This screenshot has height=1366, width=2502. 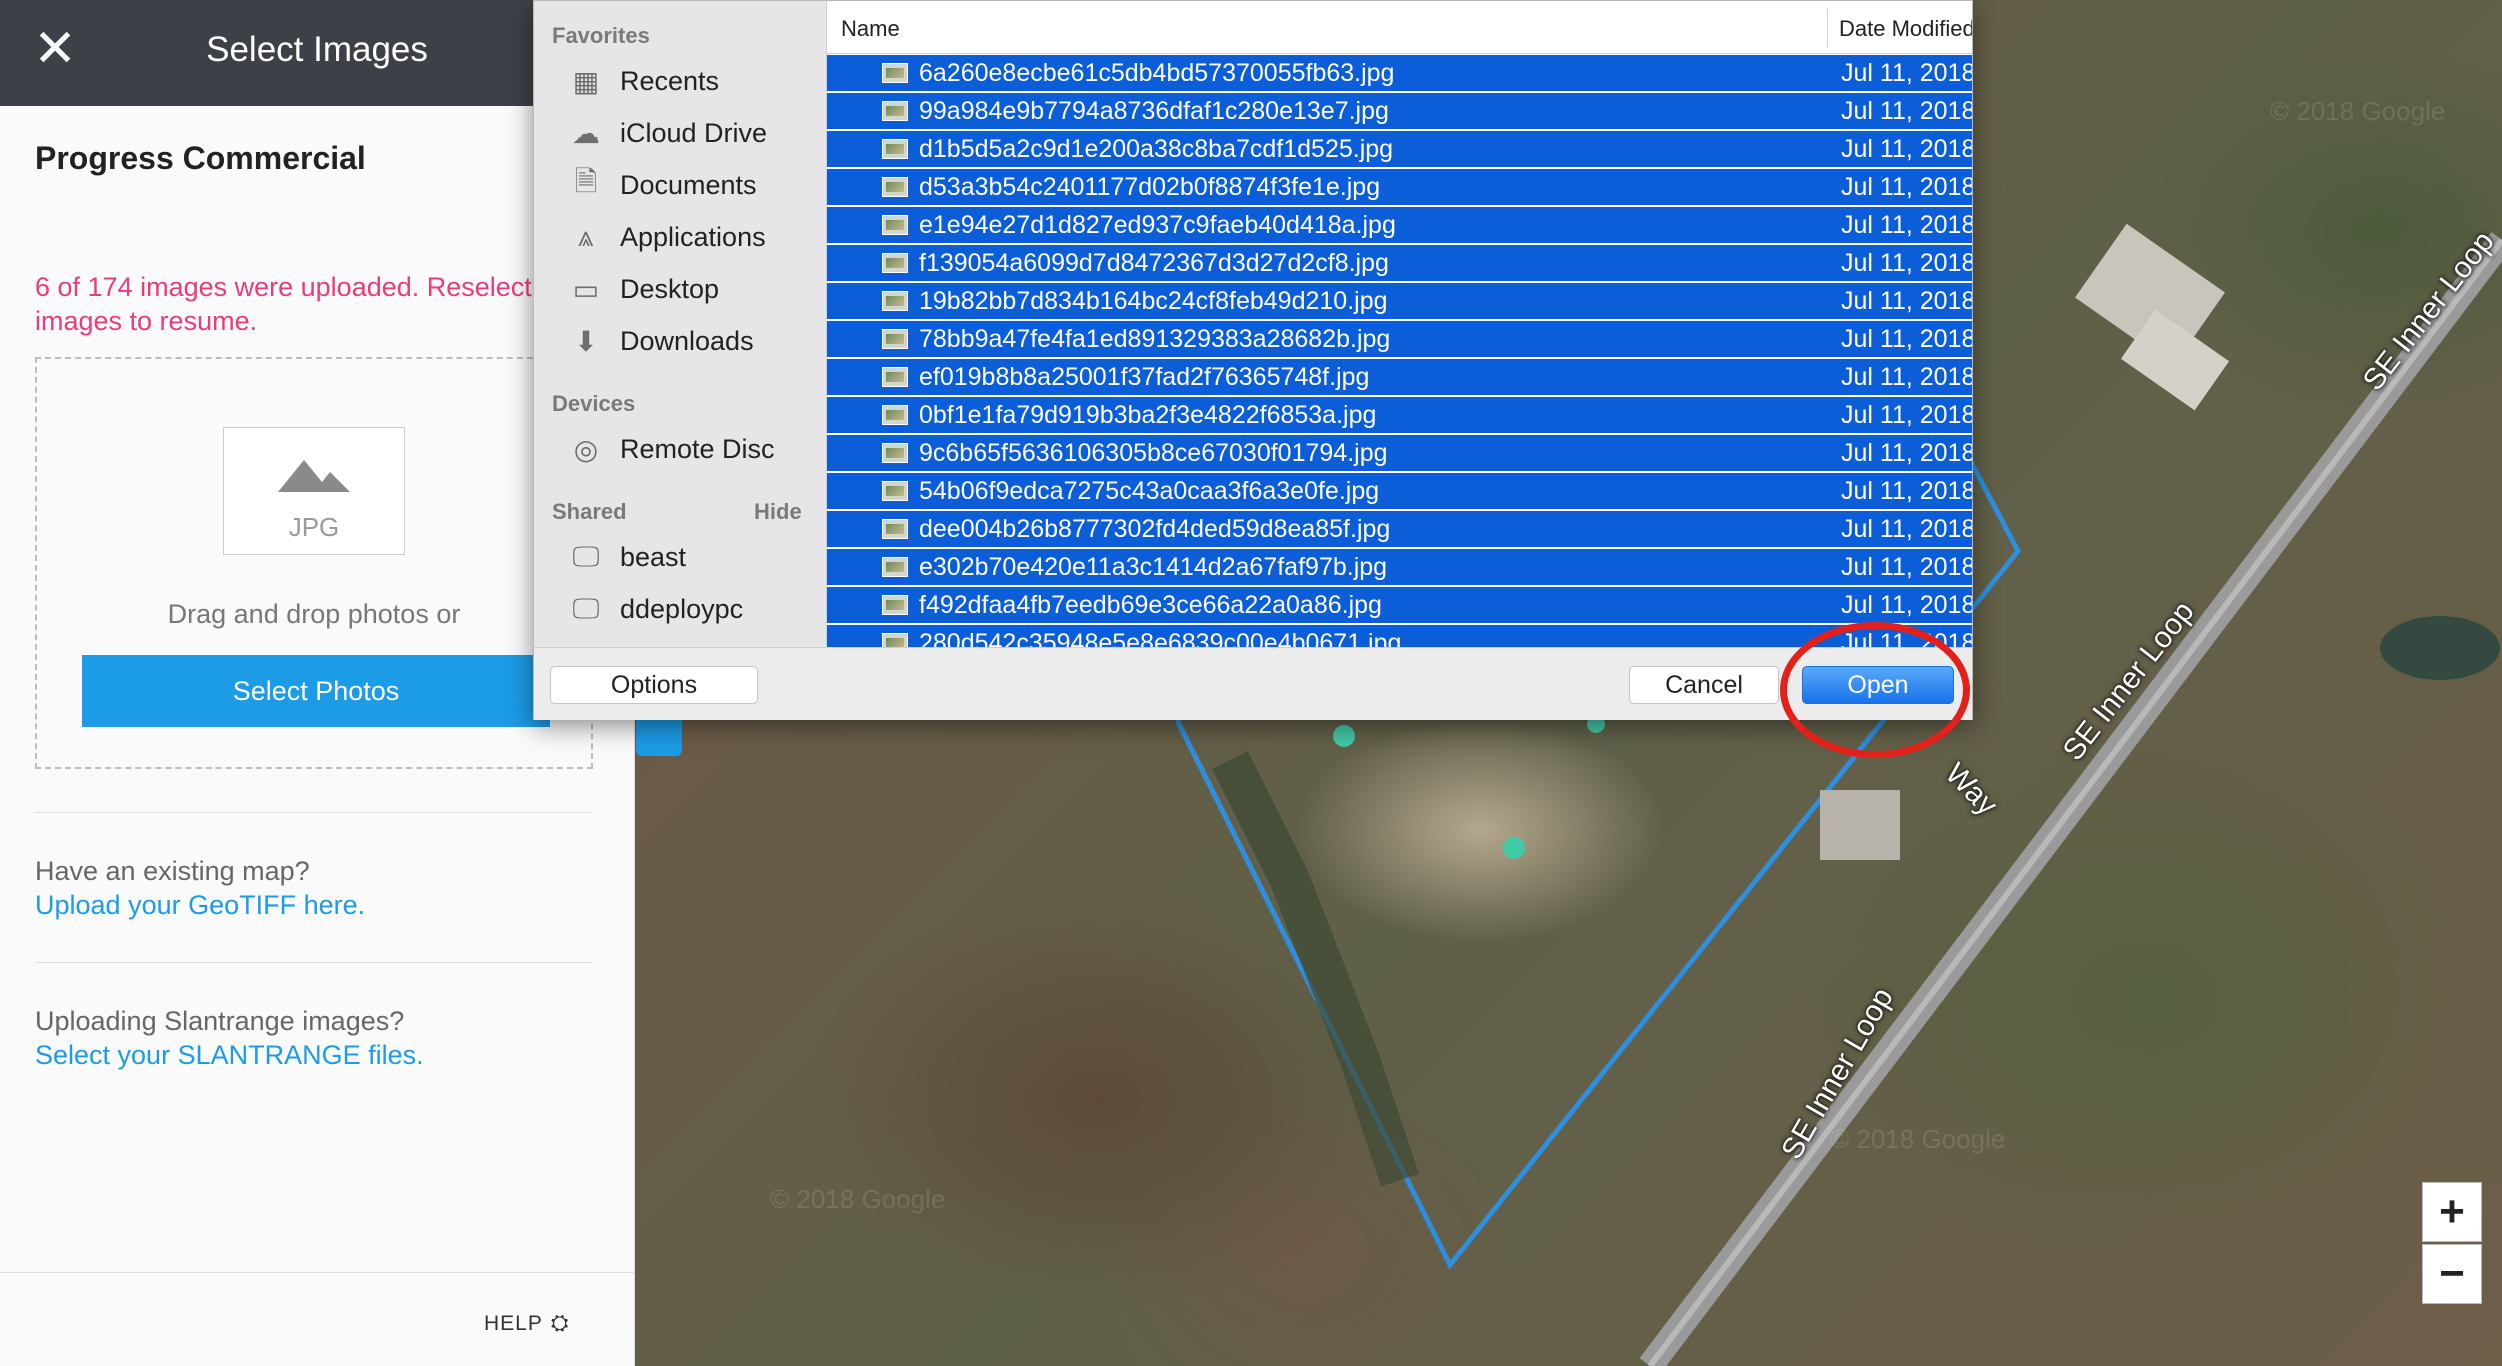 What do you see at coordinates (513, 1323) in the screenshot?
I see `help-label: HELP` at bounding box center [513, 1323].